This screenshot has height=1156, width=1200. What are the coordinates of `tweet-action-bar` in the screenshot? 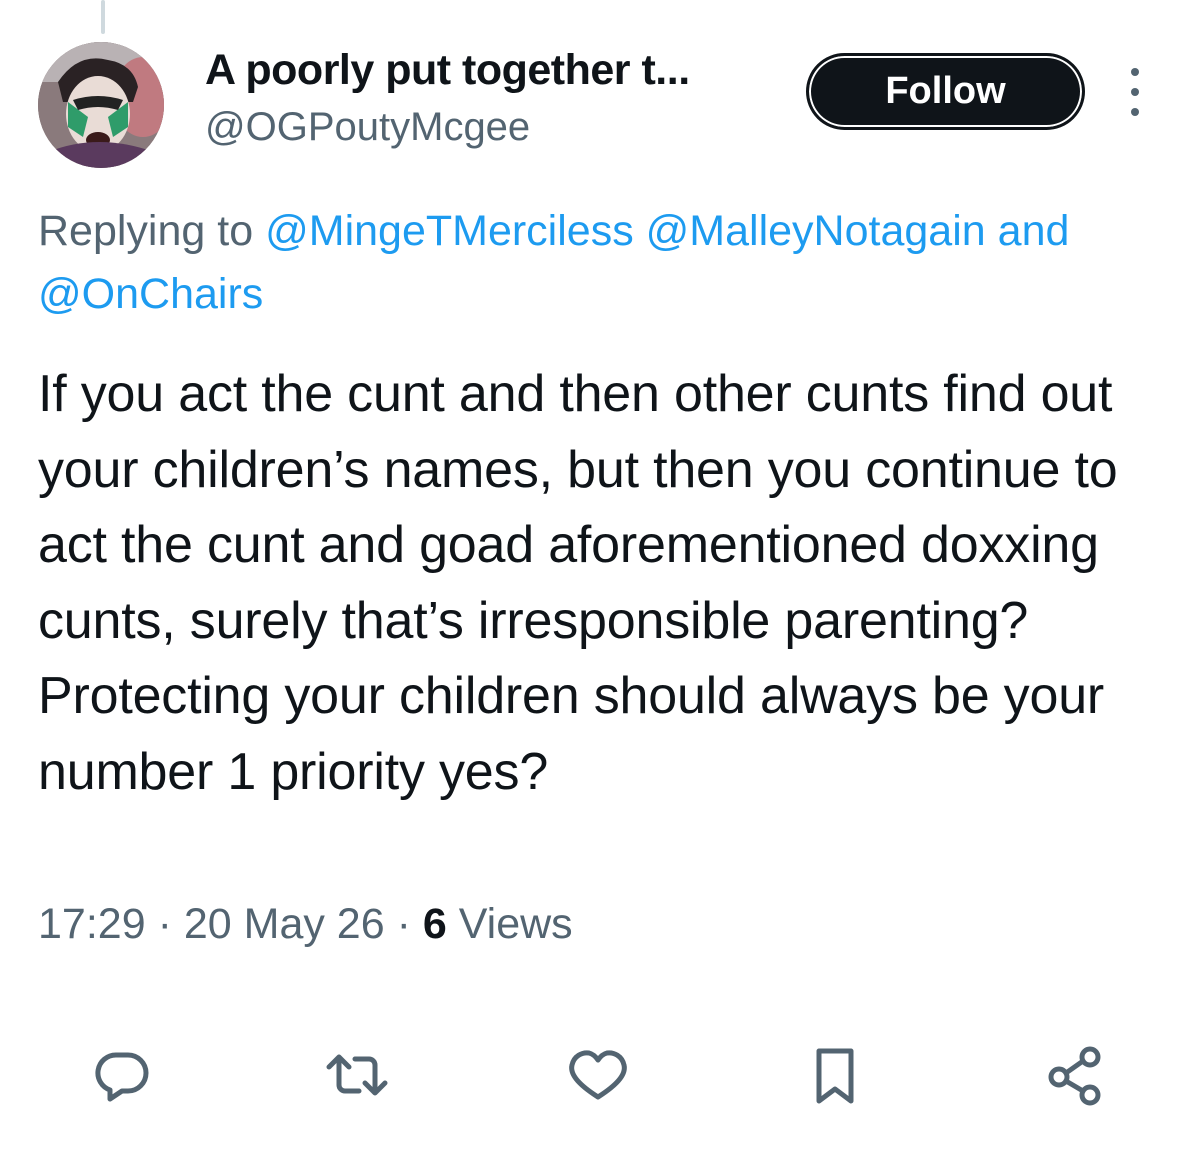 It's located at (600, 1075).